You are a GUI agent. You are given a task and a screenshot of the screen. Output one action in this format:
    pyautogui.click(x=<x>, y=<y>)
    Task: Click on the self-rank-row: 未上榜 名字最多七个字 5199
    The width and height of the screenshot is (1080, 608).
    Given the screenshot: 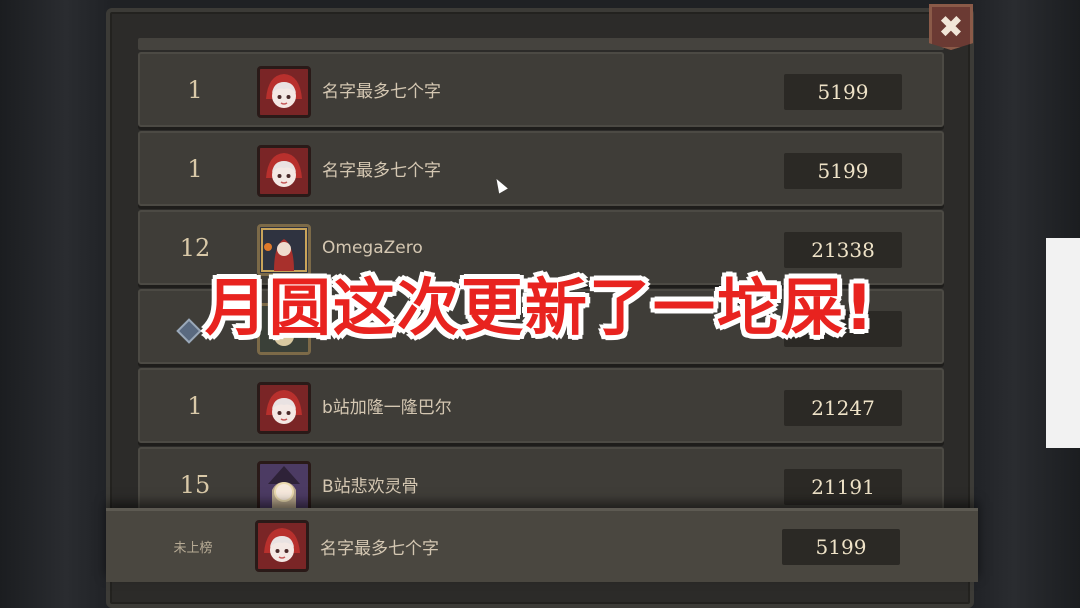 What is the action you would take?
    pyautogui.click(x=542, y=545)
    